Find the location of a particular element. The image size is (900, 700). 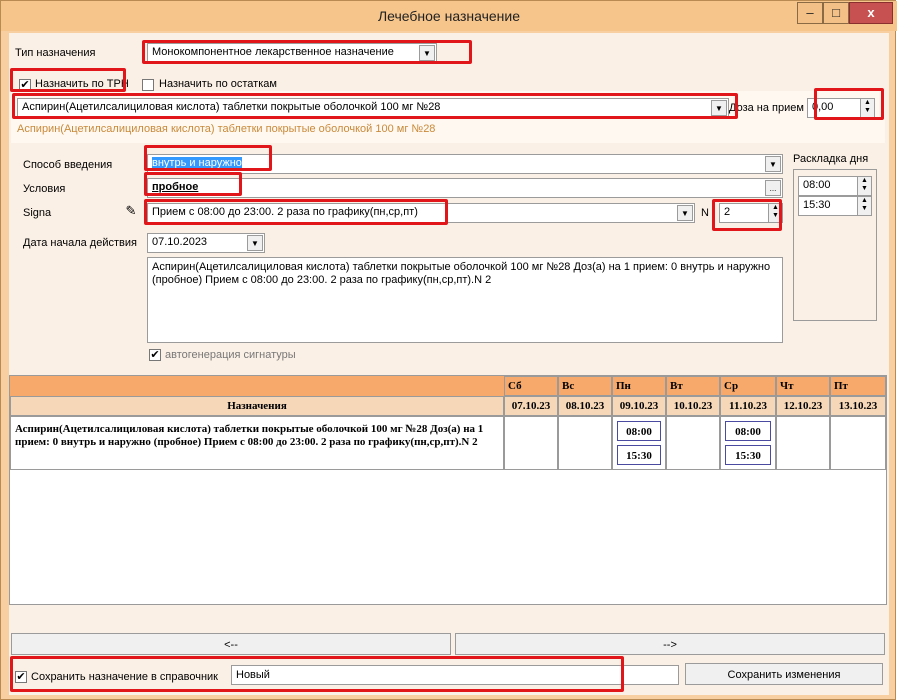

save-to-reference-label: Сохранить назначение в справочник is located at coordinates (124, 677).